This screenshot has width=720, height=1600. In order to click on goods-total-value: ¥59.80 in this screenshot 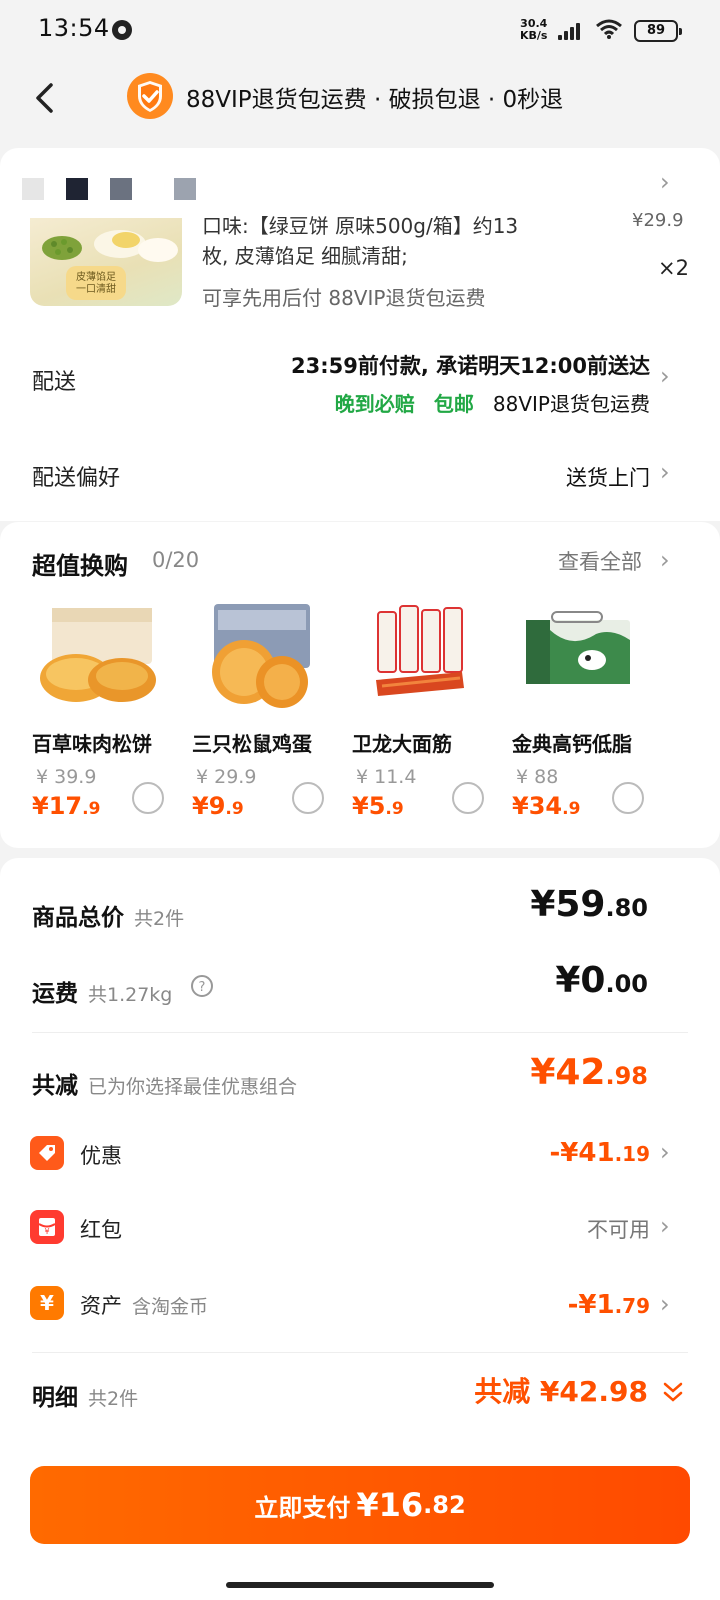, I will do `click(589, 904)`.